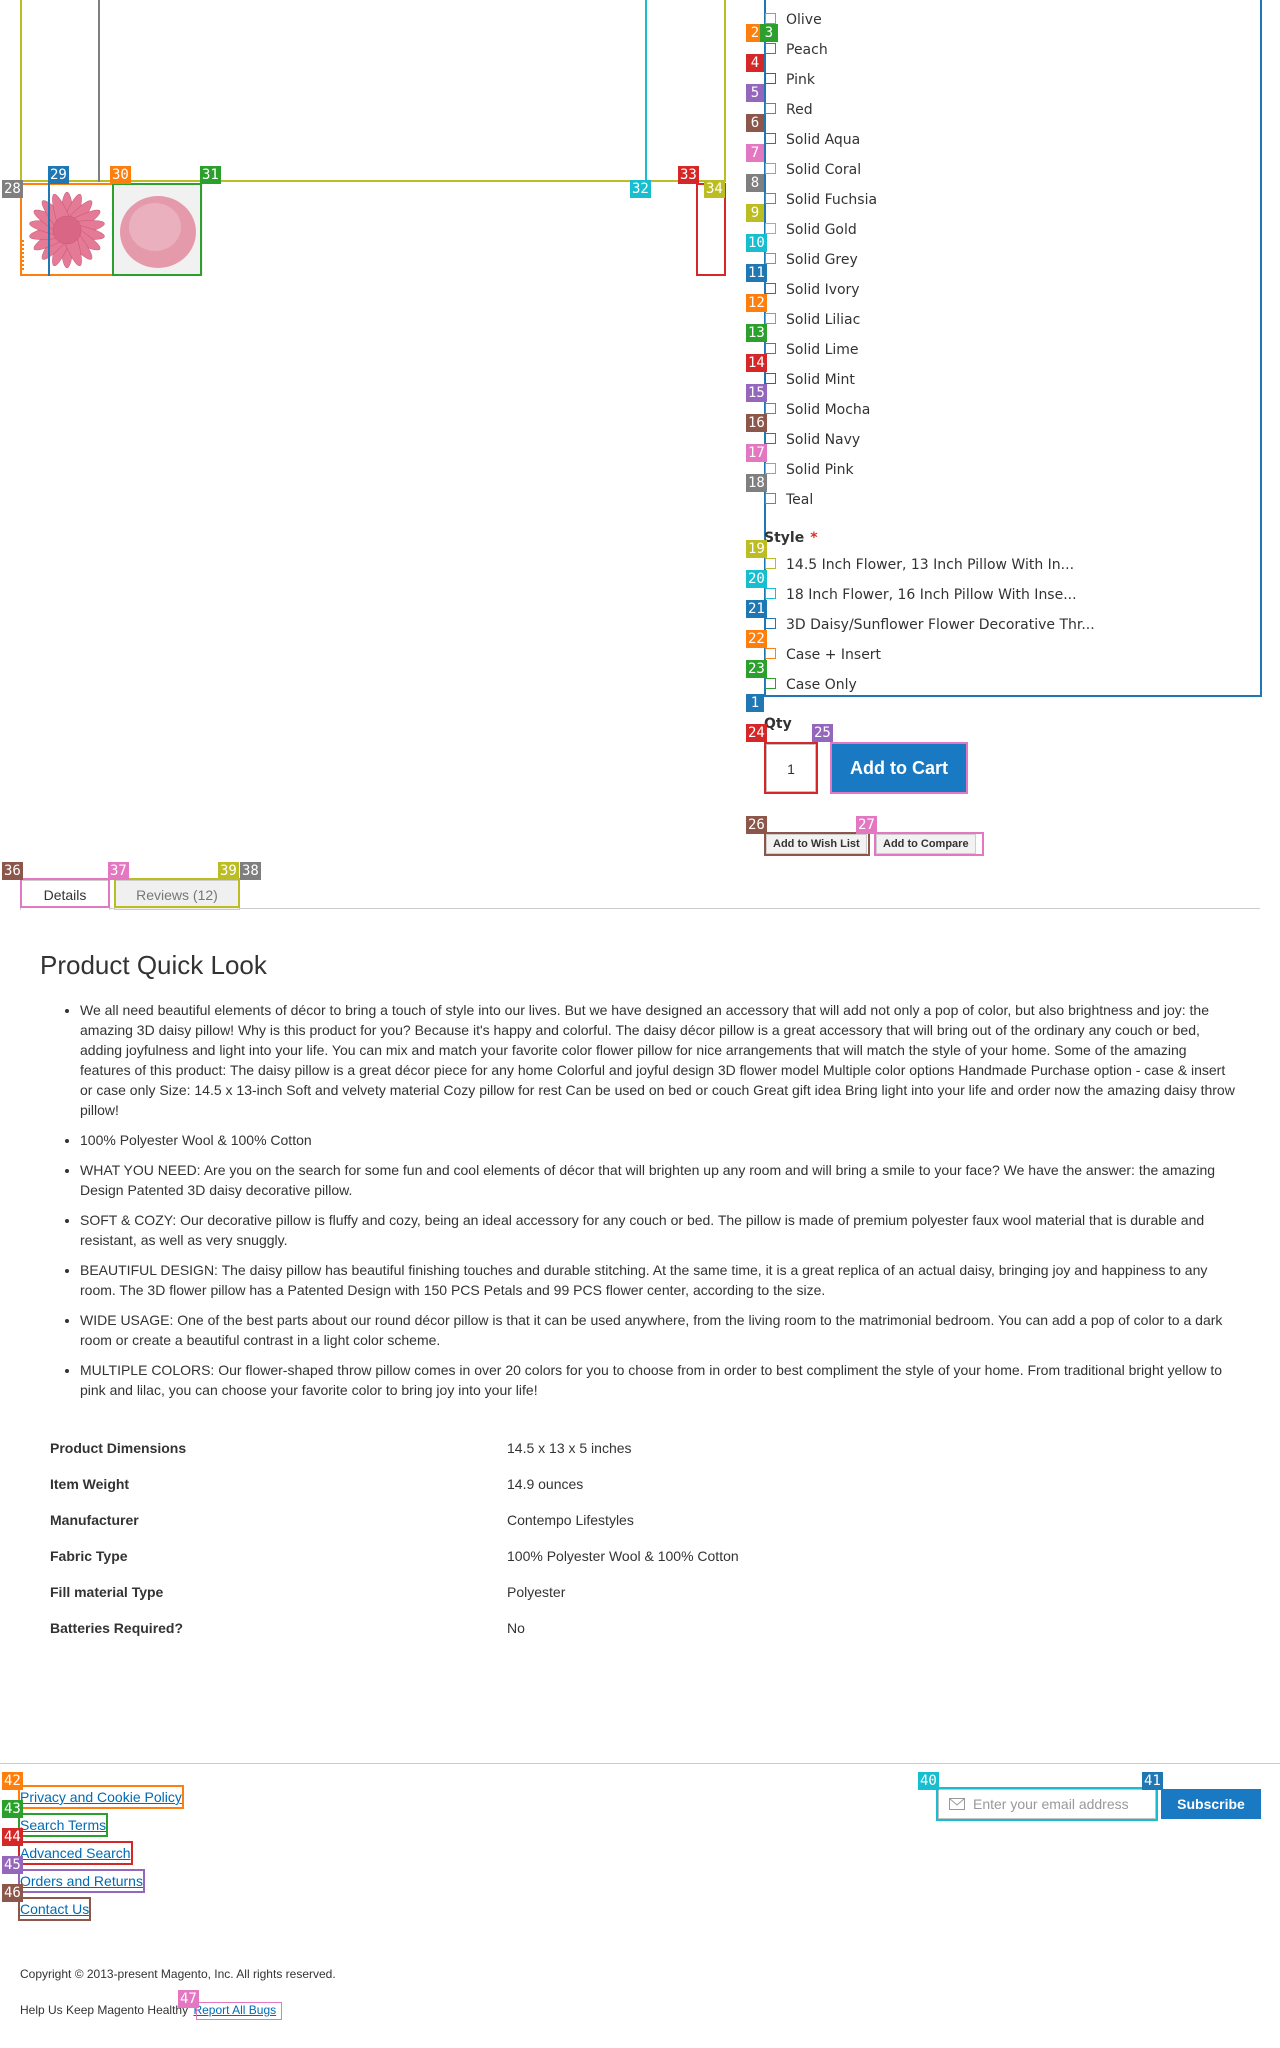 The width and height of the screenshot is (1280, 2048). I want to click on add-to-compare-button: Add to Compare, so click(926, 844).